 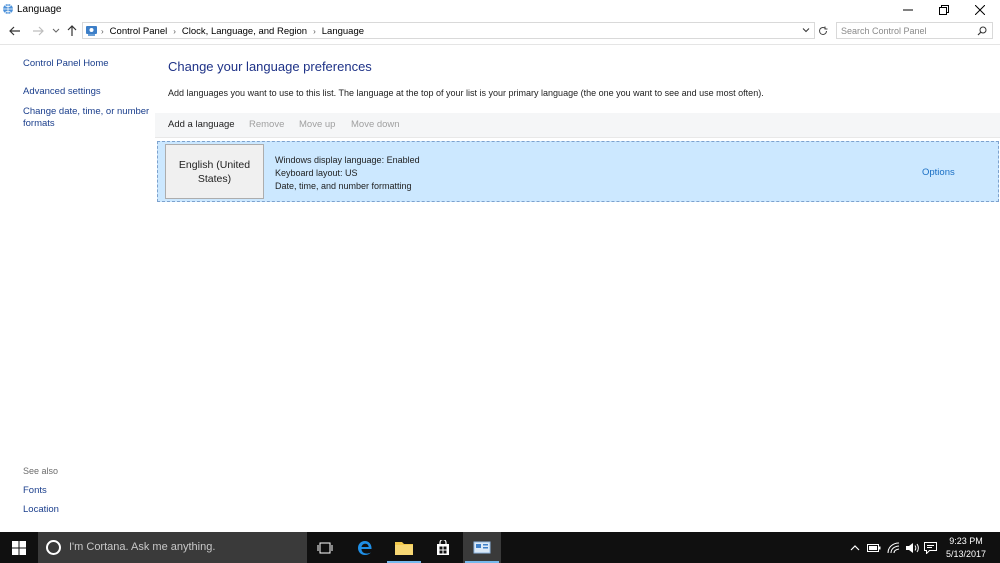 I want to click on taskbar-store, so click(x=443, y=547).